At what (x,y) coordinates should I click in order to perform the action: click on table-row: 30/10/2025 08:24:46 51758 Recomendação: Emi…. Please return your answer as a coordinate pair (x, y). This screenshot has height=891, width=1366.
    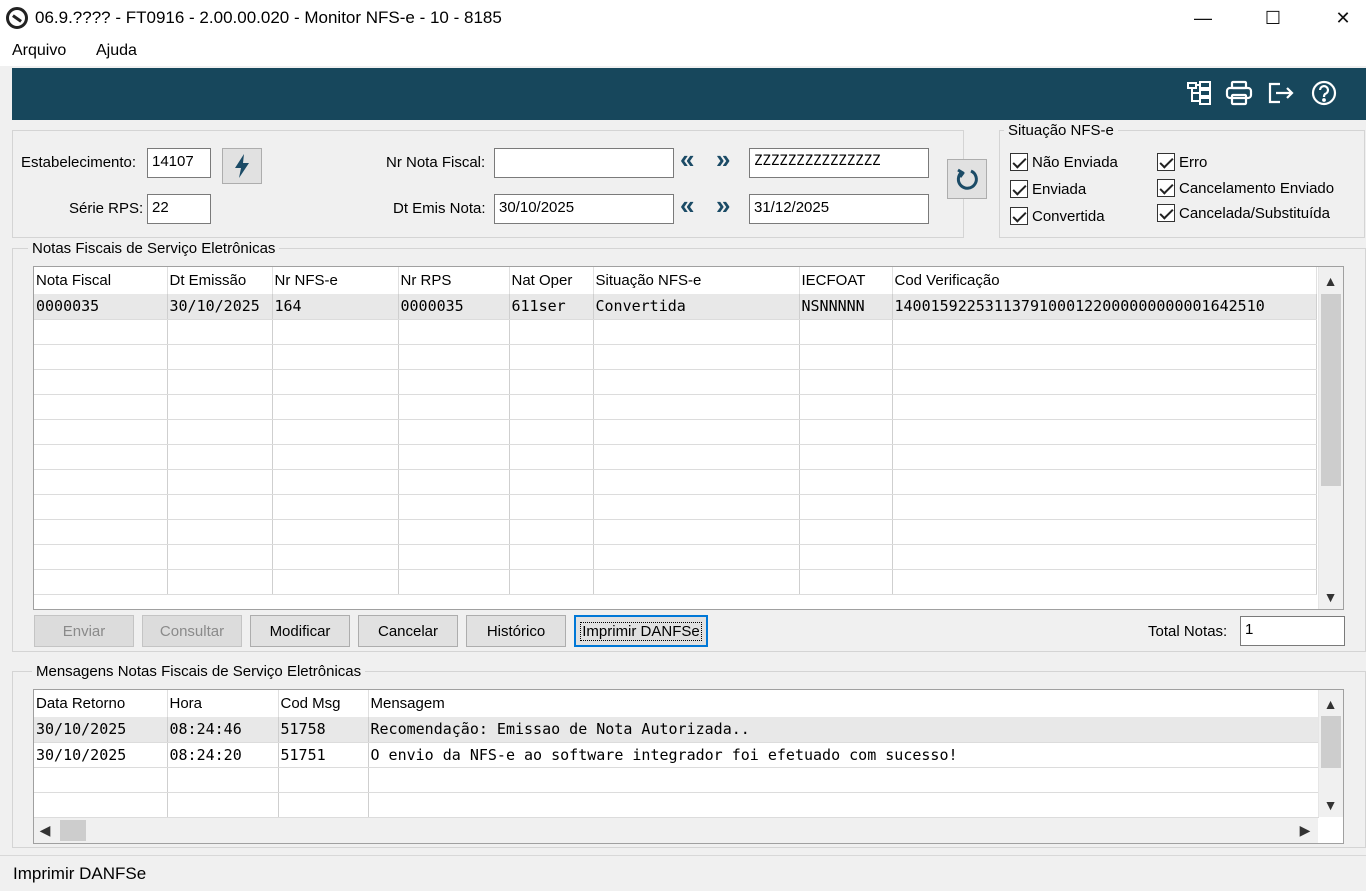
    Looking at the image, I should click on (676, 730).